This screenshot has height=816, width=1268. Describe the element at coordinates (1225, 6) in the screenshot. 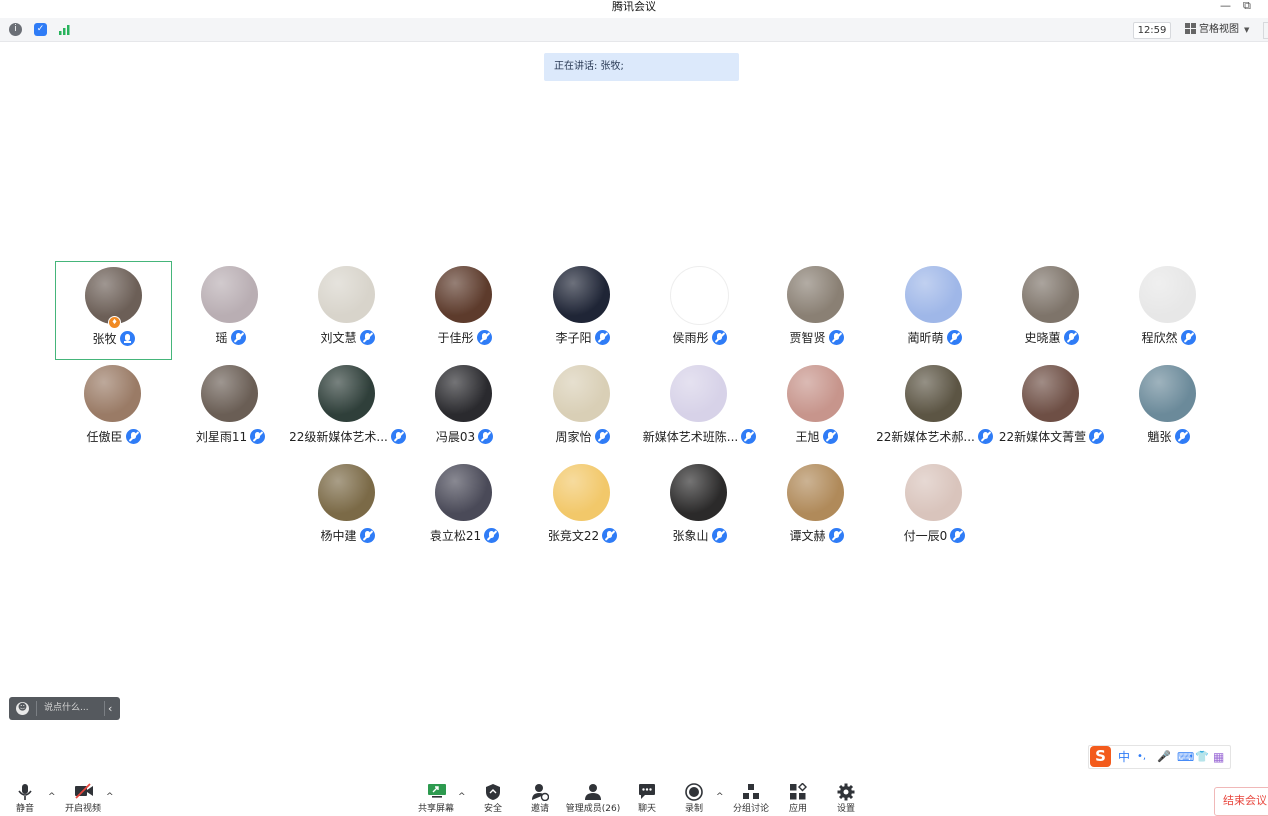

I see `minimize-button: —` at that location.